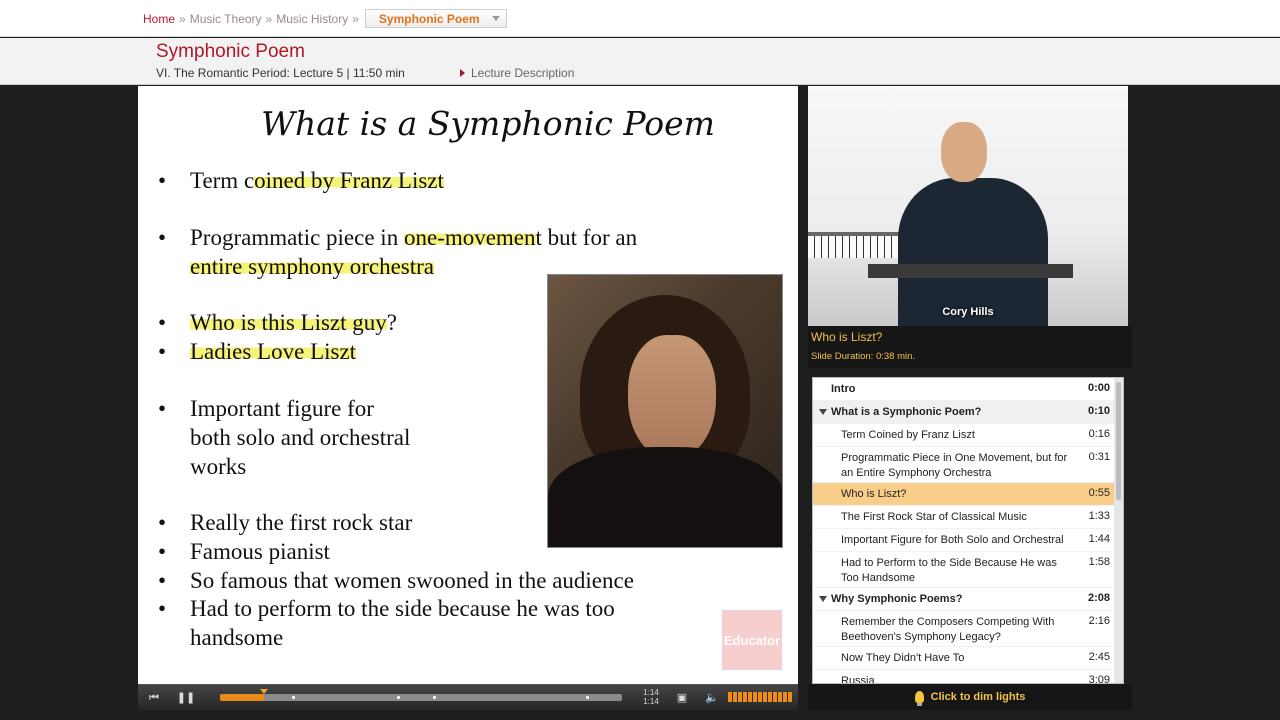  I want to click on skip-back-icon: ⏮, so click(154, 698).